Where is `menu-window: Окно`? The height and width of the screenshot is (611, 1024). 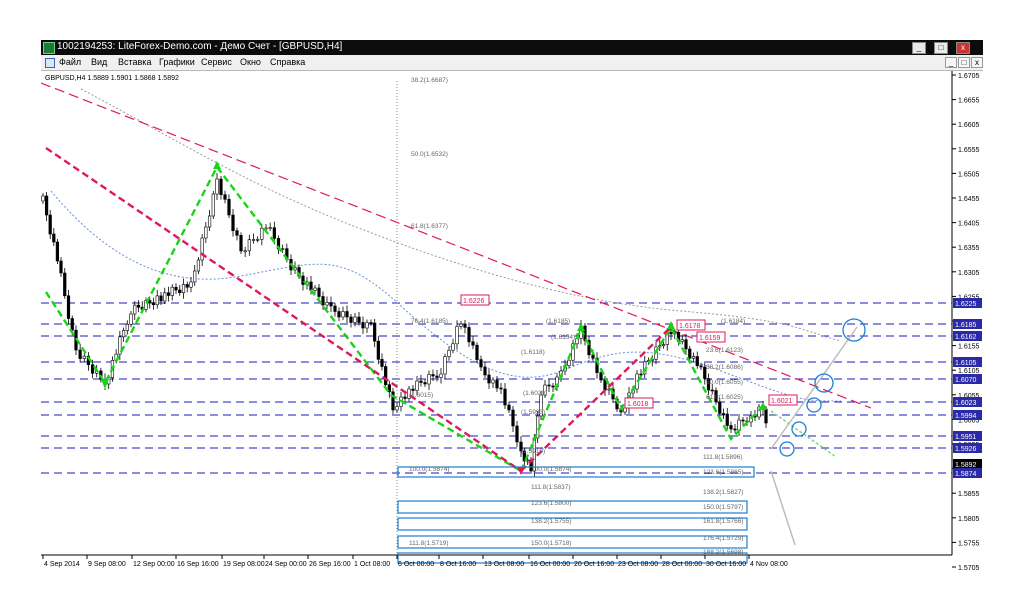
menu-window: Окно is located at coordinates (250, 62).